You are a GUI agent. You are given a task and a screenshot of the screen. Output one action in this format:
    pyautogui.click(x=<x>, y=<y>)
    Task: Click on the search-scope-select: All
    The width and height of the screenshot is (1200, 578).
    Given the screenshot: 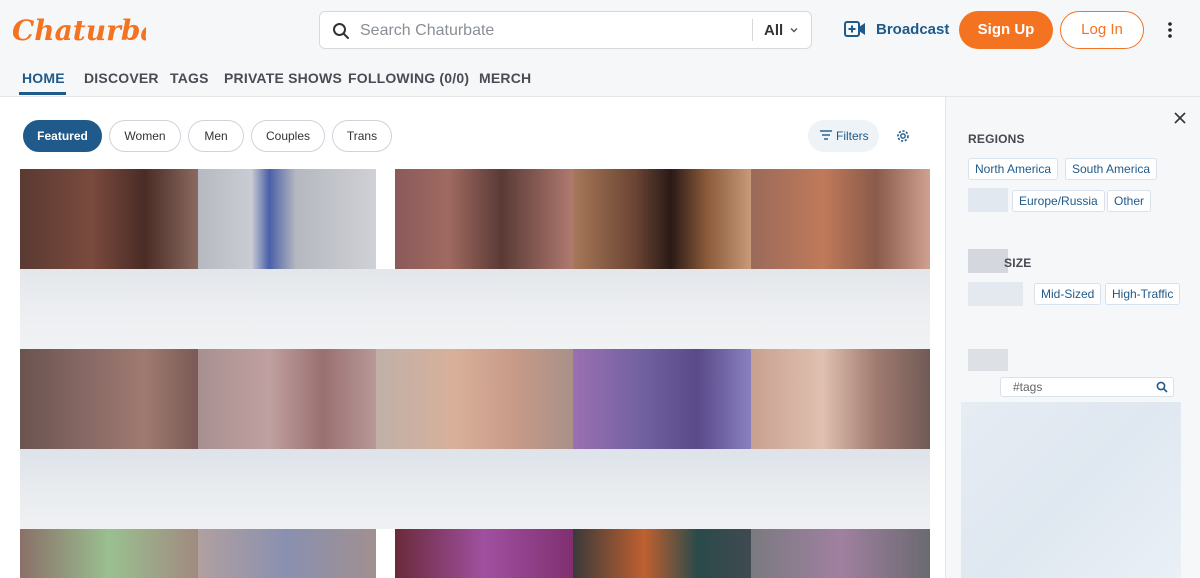 What is the action you would take?
    pyautogui.click(x=773, y=30)
    